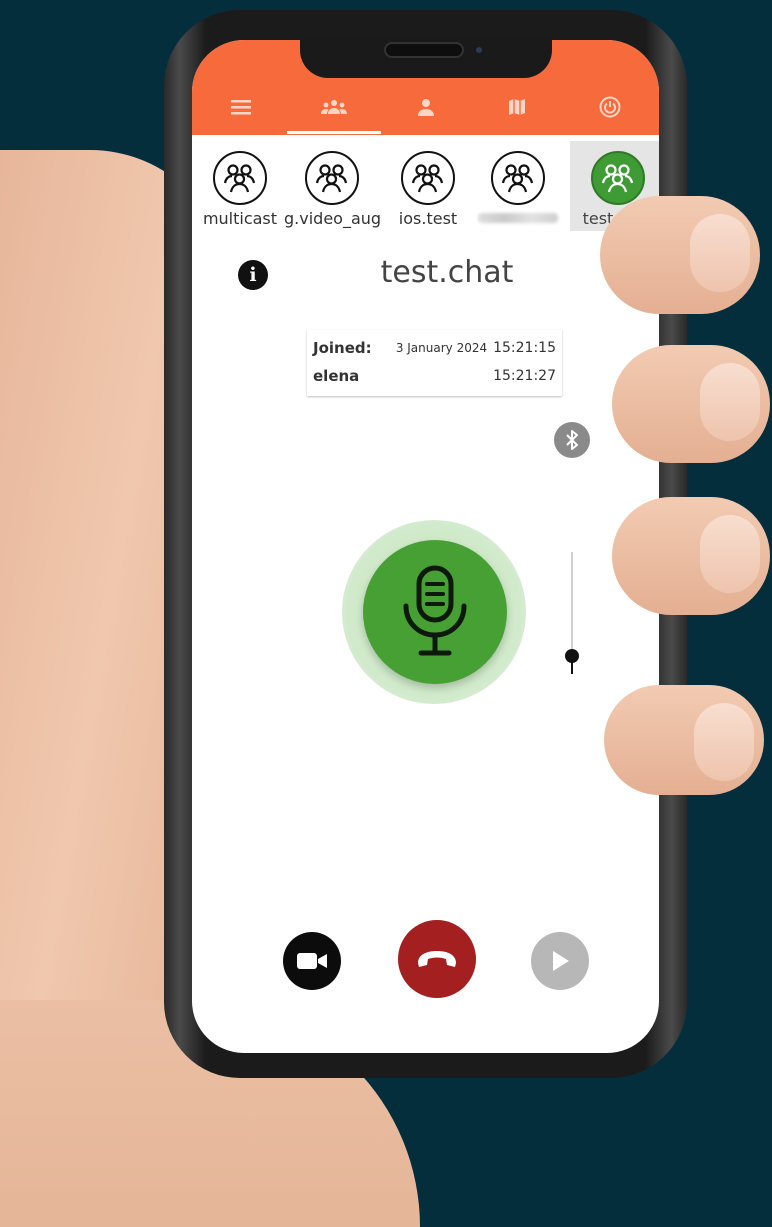 The image size is (772, 1227). Describe the element at coordinates (334, 132) in the screenshot. I see `active-tab-indicator` at that location.